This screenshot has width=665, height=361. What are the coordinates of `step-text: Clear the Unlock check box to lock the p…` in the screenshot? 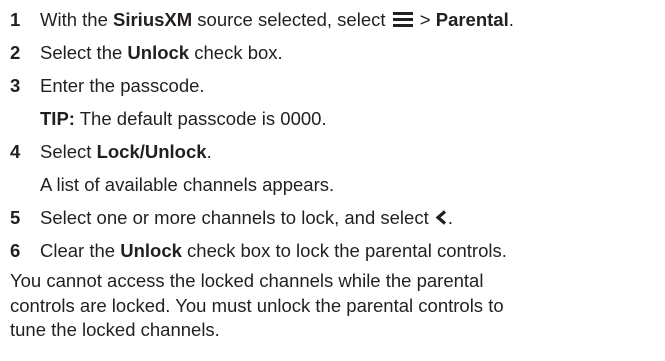 It's located at (273, 250).